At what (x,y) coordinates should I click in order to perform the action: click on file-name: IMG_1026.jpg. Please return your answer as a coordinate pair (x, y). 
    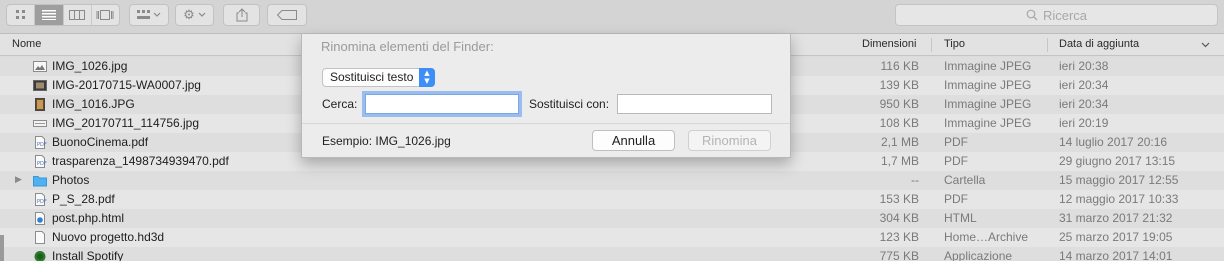
    Looking at the image, I should click on (90, 66).